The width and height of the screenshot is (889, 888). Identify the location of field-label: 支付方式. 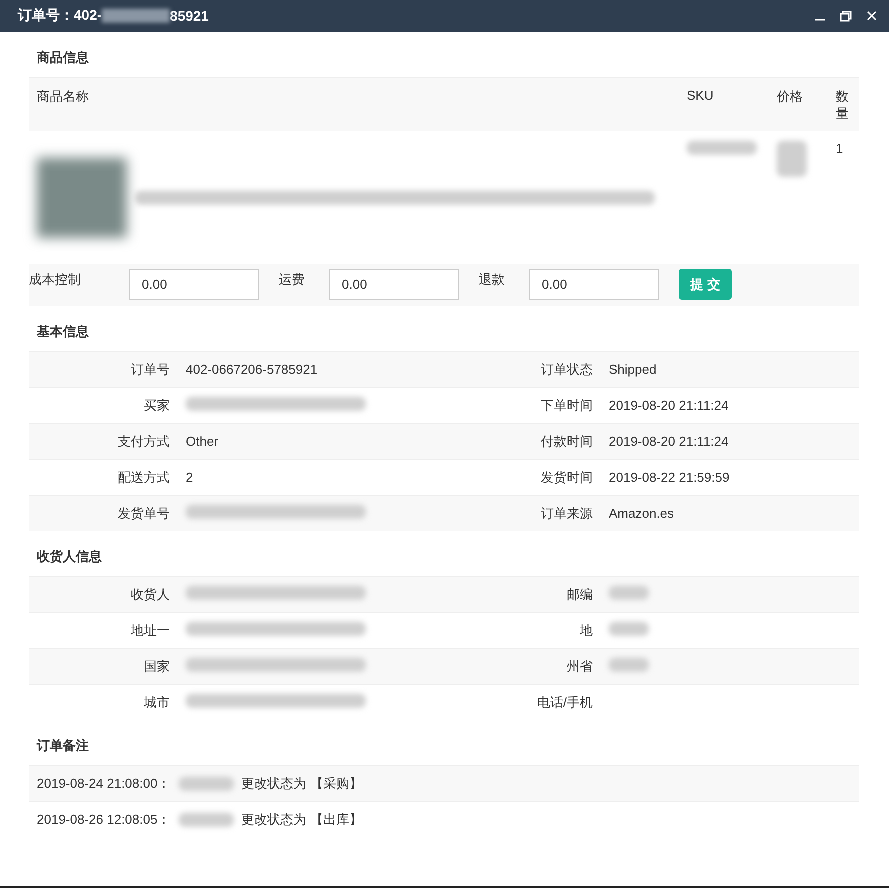
(143, 441).